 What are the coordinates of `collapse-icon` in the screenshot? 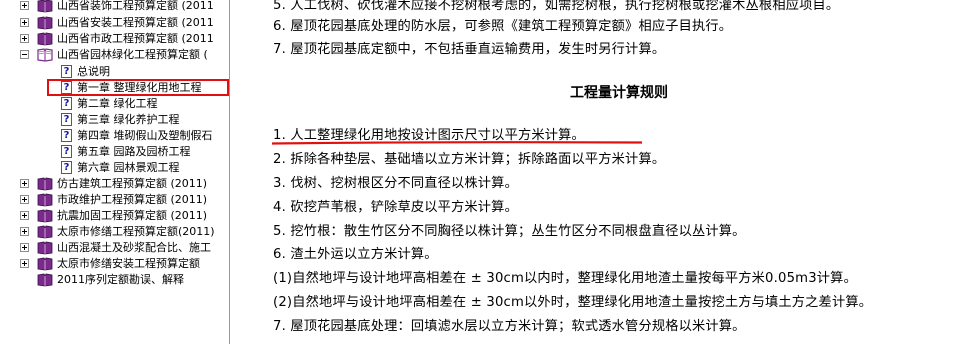 It's located at (24, 54).